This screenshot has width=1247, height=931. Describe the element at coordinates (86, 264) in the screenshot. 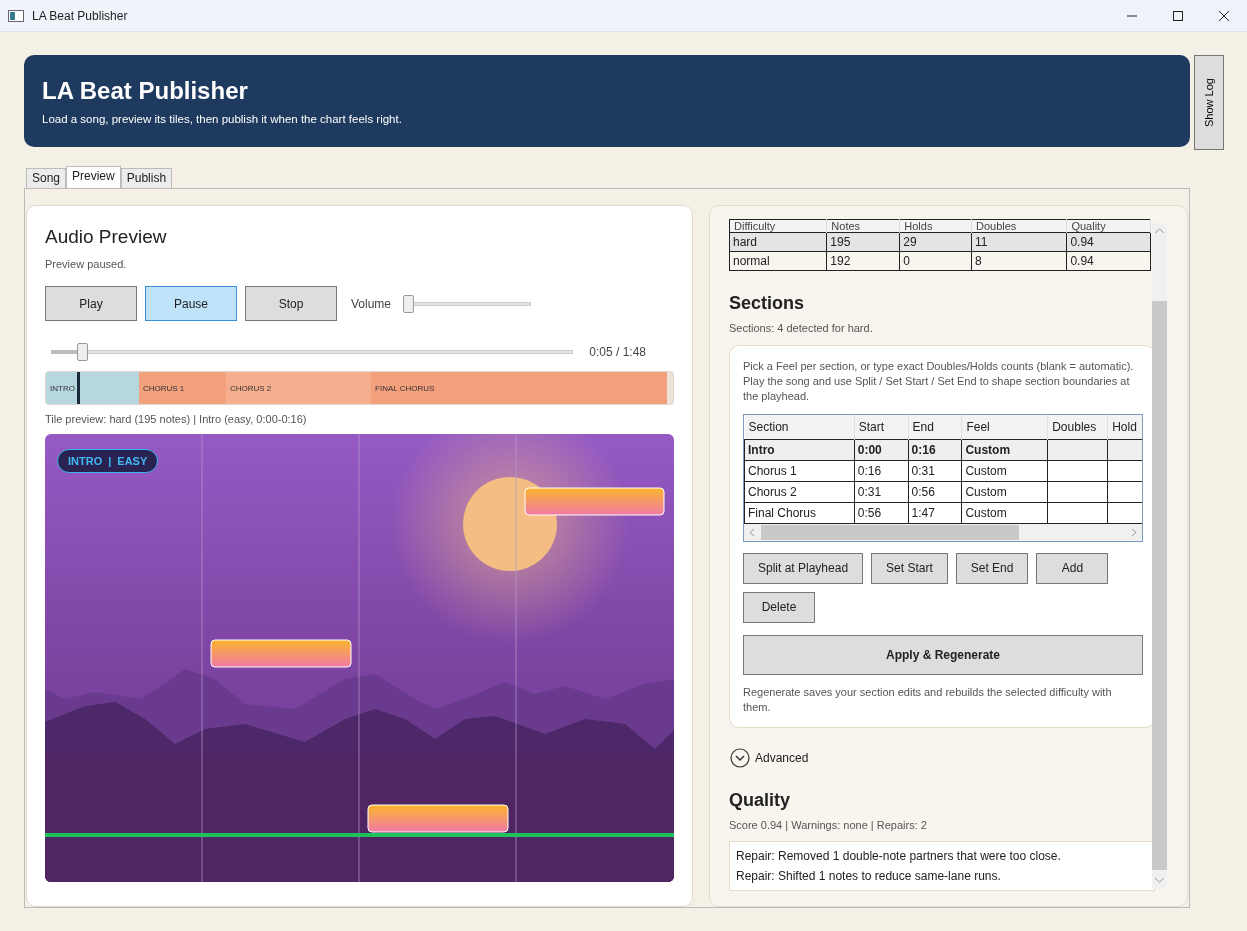

I see `status-text: Preview paused.` at that location.